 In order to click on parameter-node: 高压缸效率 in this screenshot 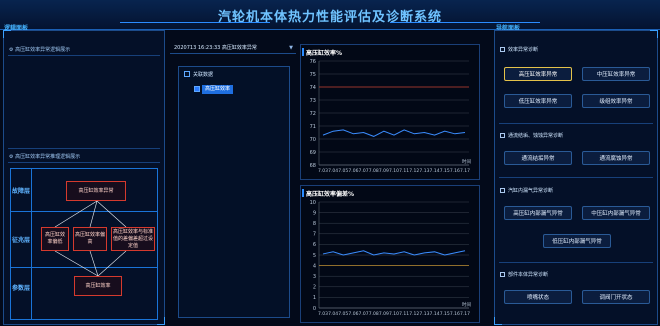, I will do `click(98, 286)`.